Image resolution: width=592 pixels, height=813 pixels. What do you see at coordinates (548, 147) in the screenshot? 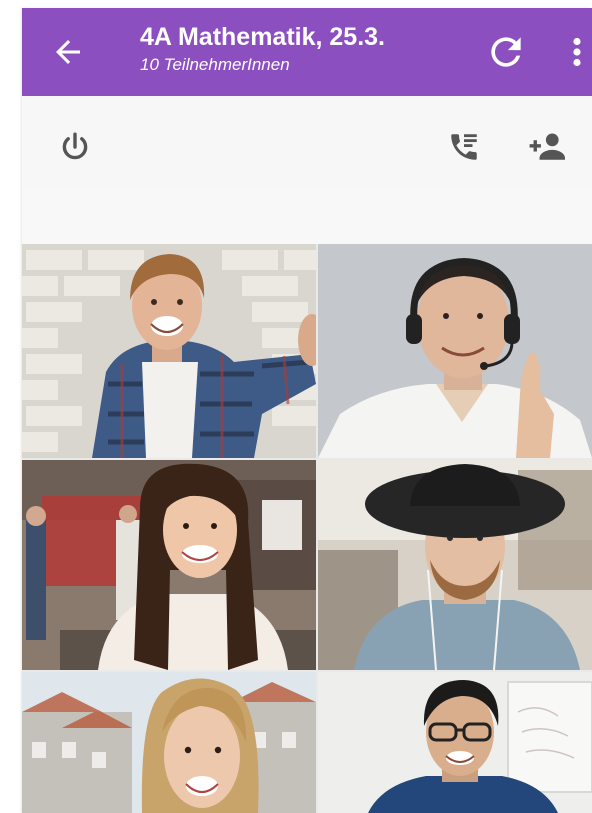
I see `add-person-icon` at bounding box center [548, 147].